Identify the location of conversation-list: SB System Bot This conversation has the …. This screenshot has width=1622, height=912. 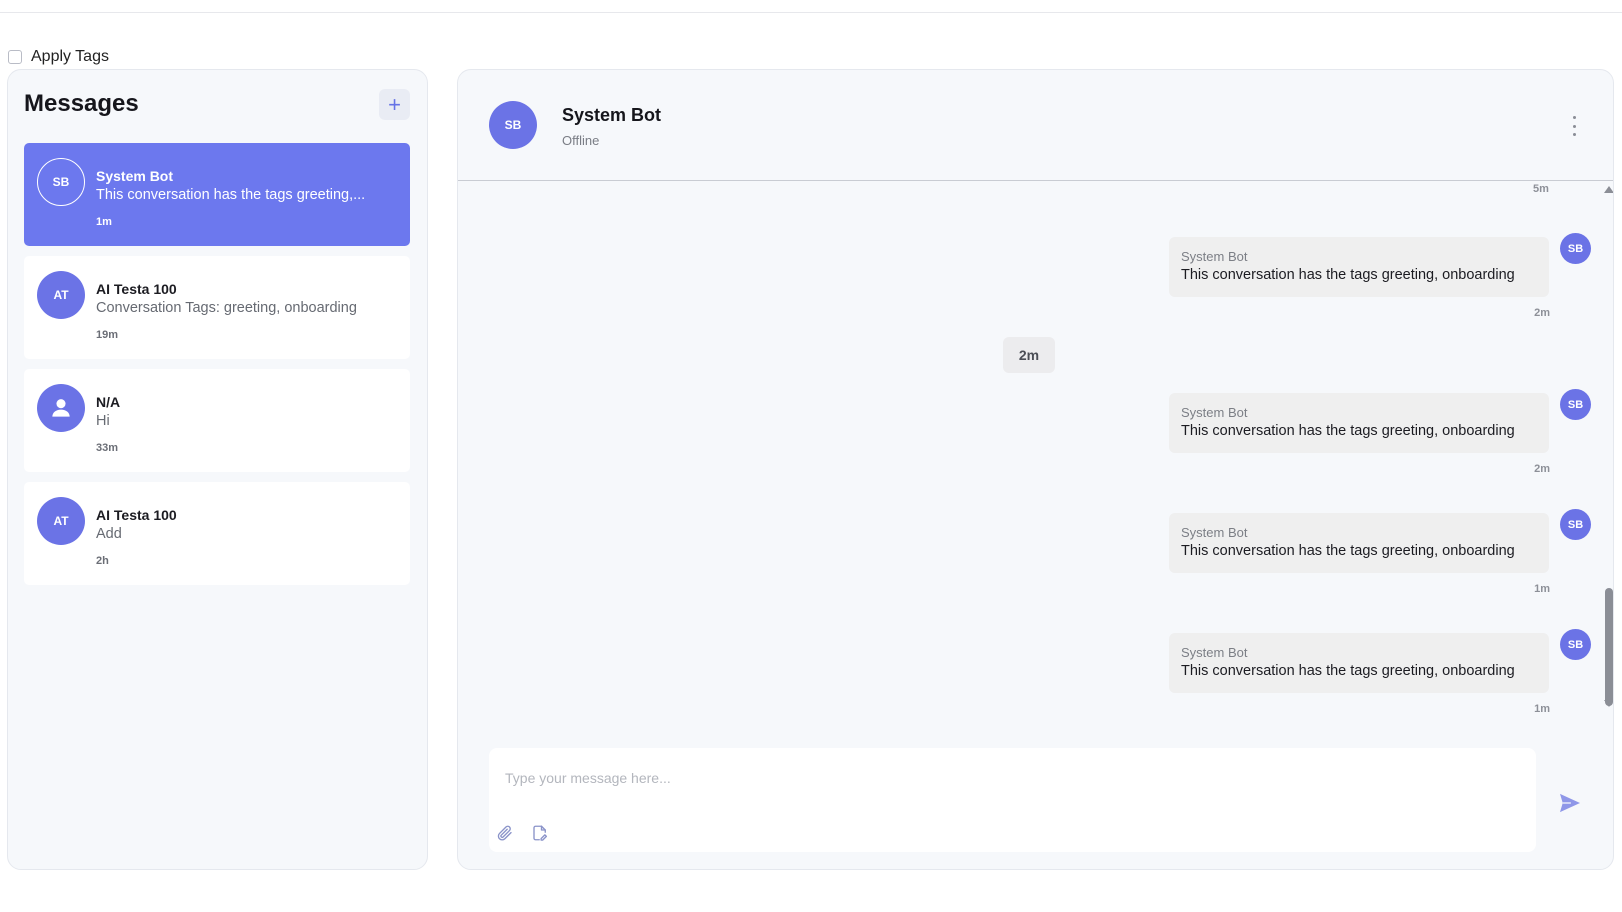
(217, 369).